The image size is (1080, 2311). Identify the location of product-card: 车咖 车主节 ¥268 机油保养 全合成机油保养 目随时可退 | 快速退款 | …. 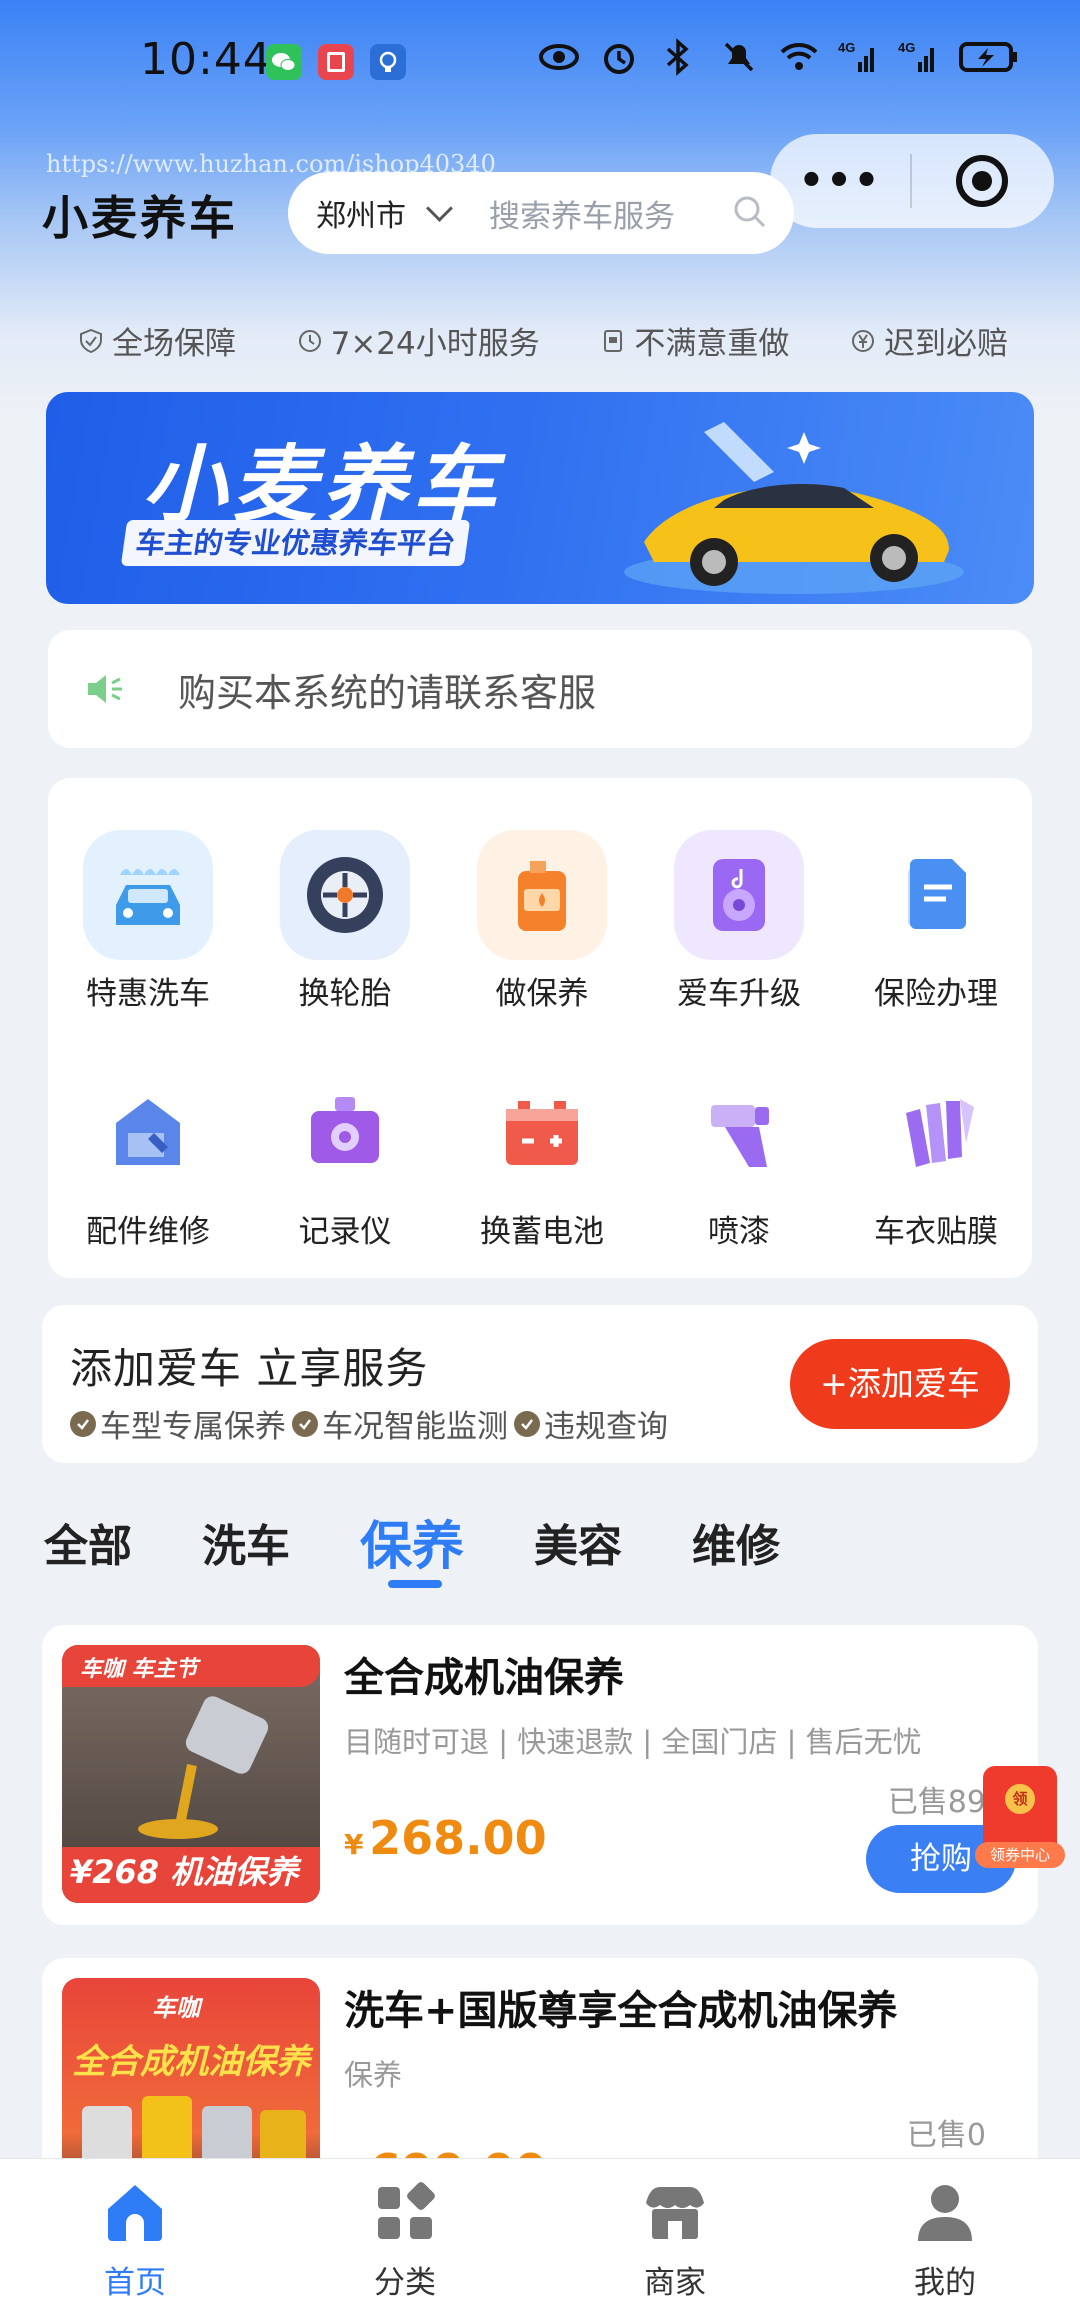
(540, 1775).